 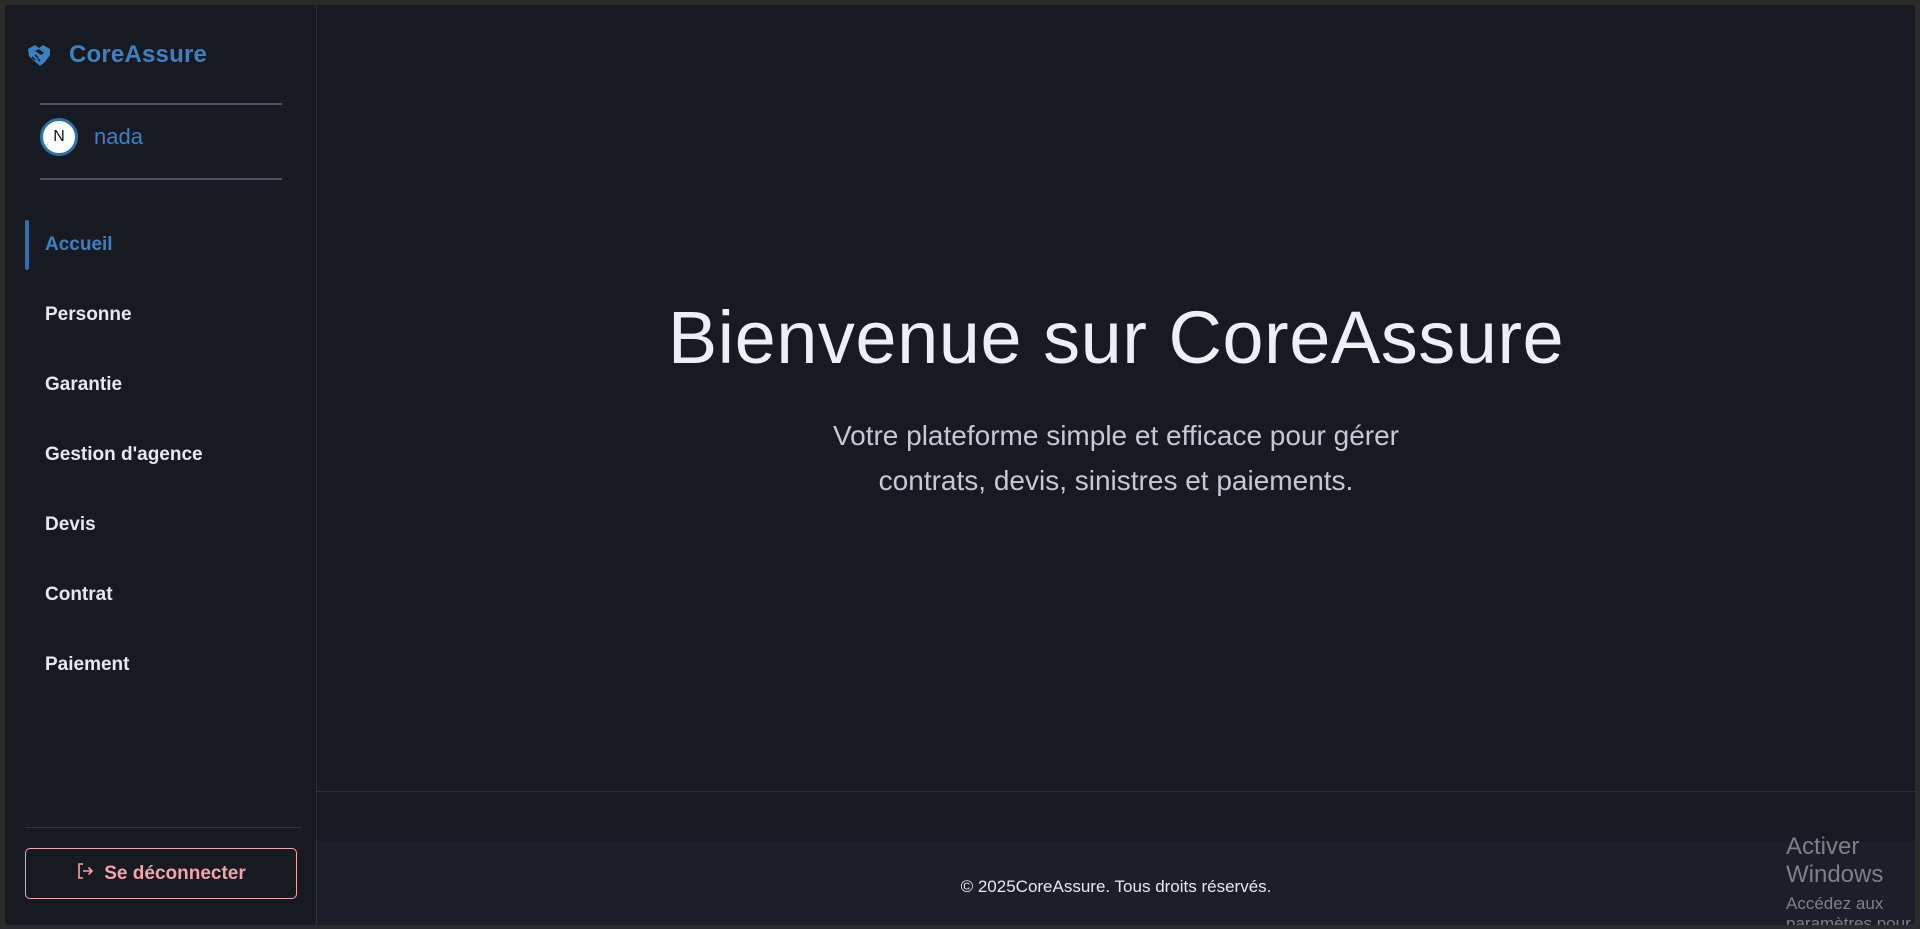 What do you see at coordinates (118, 136) in the screenshot?
I see `user-name: nada` at bounding box center [118, 136].